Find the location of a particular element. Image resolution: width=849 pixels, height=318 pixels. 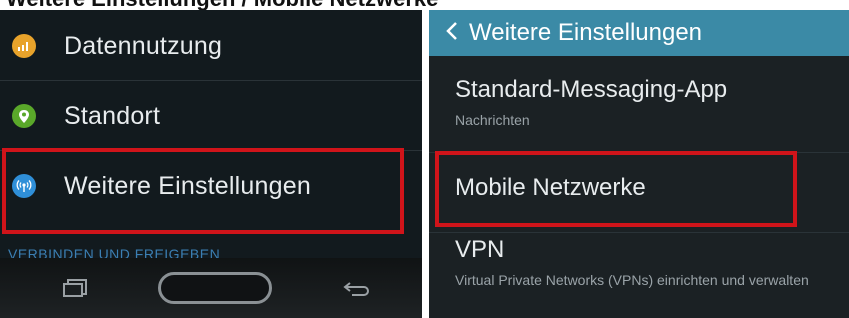

settings-item-datennutzung: Datennutzung is located at coordinates (211, 46).